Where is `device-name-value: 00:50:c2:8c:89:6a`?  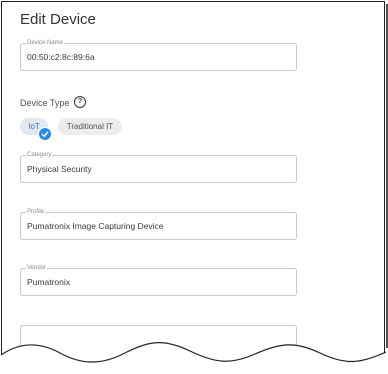 device-name-value: 00:50:c2:8c:89:6a is located at coordinates (61, 57).